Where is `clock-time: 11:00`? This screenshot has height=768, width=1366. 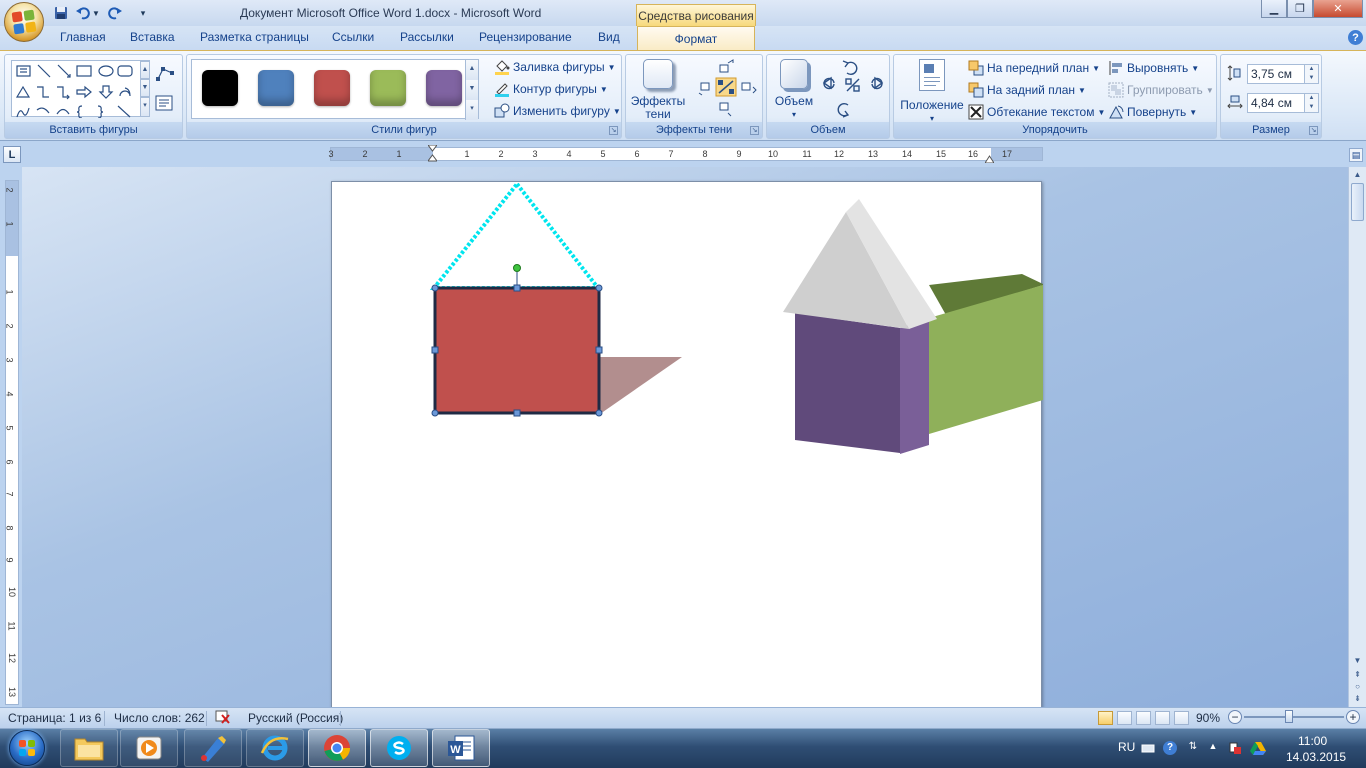 clock-time: 11:00 is located at coordinates (1312, 741).